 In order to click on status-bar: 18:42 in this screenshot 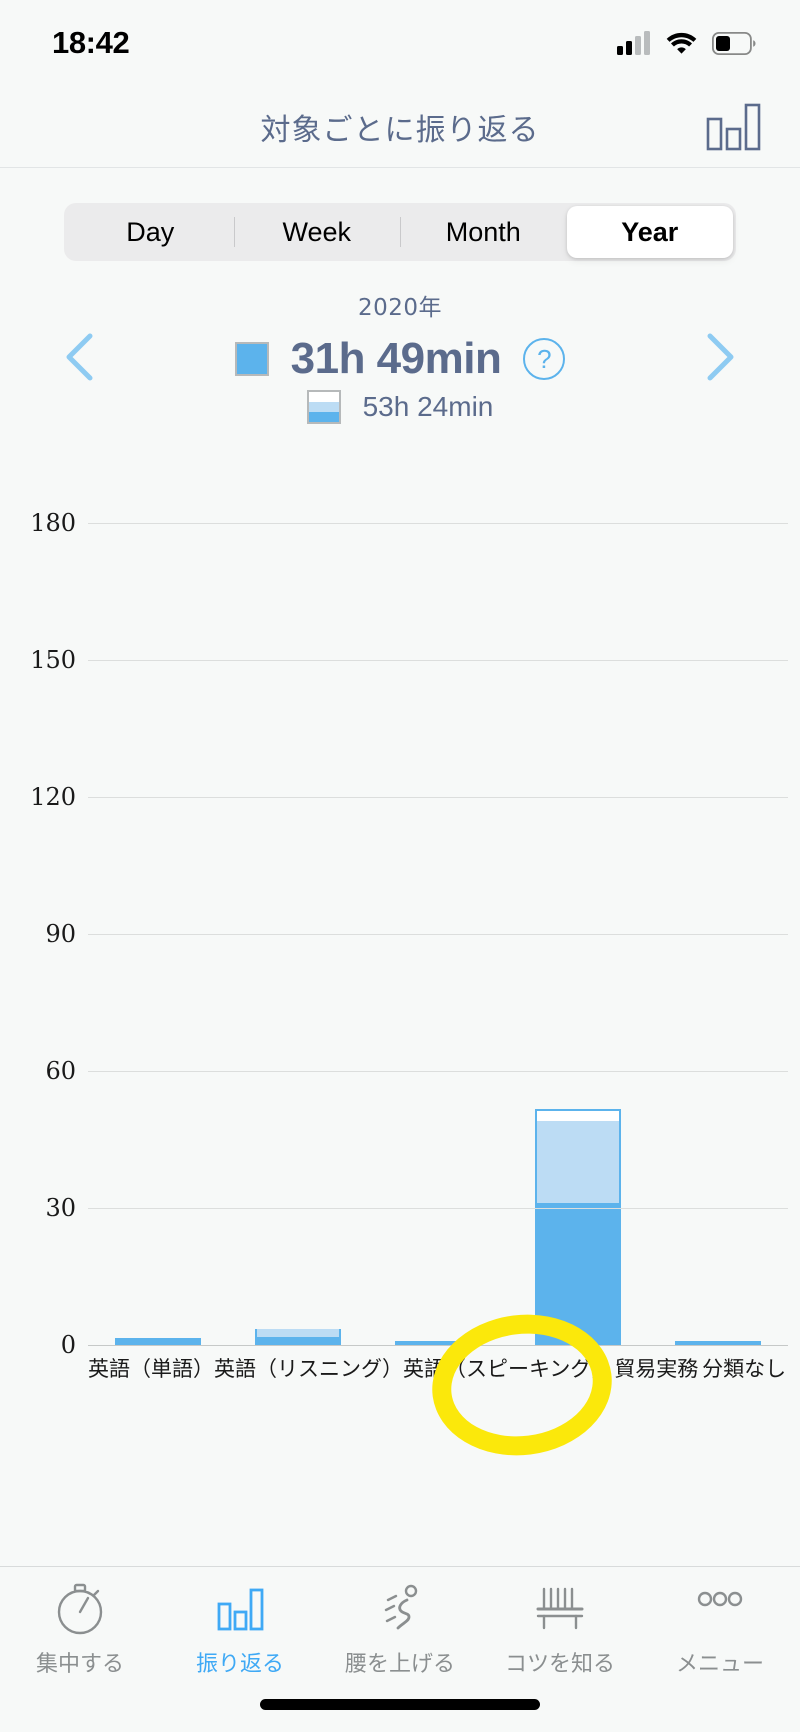, I will do `click(400, 43)`.